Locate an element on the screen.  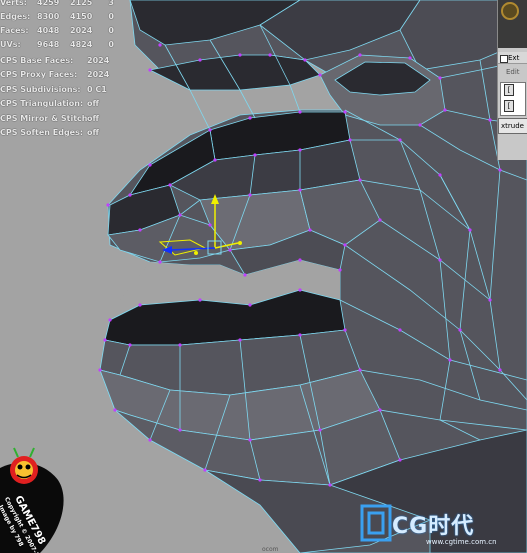
cps-label: CPS Triangulation: is located at coordinates (42, 103).